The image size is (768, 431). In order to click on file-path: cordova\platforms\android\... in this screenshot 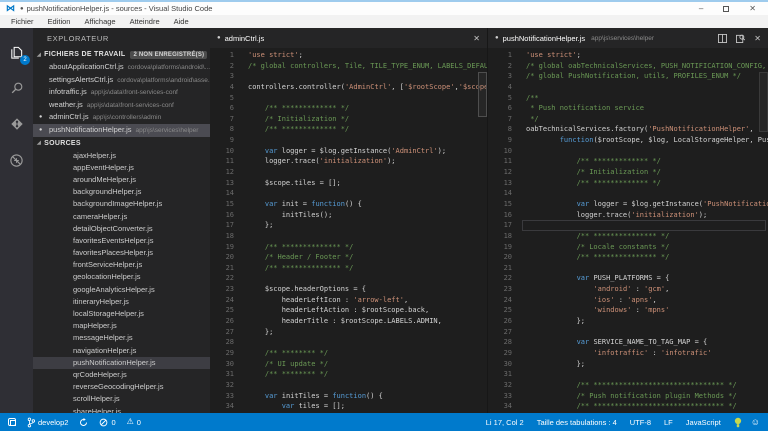, I will do `click(168, 67)`.